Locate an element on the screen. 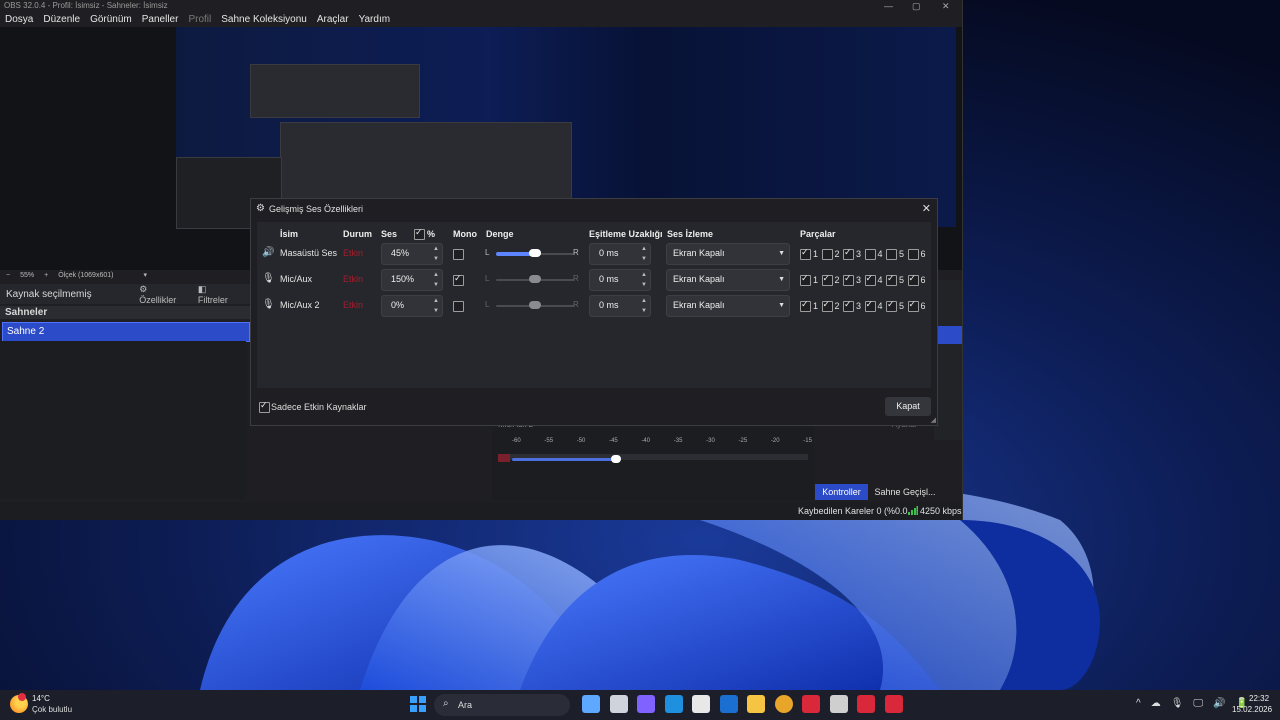  zoom-out-button: − is located at coordinates (8, 276).